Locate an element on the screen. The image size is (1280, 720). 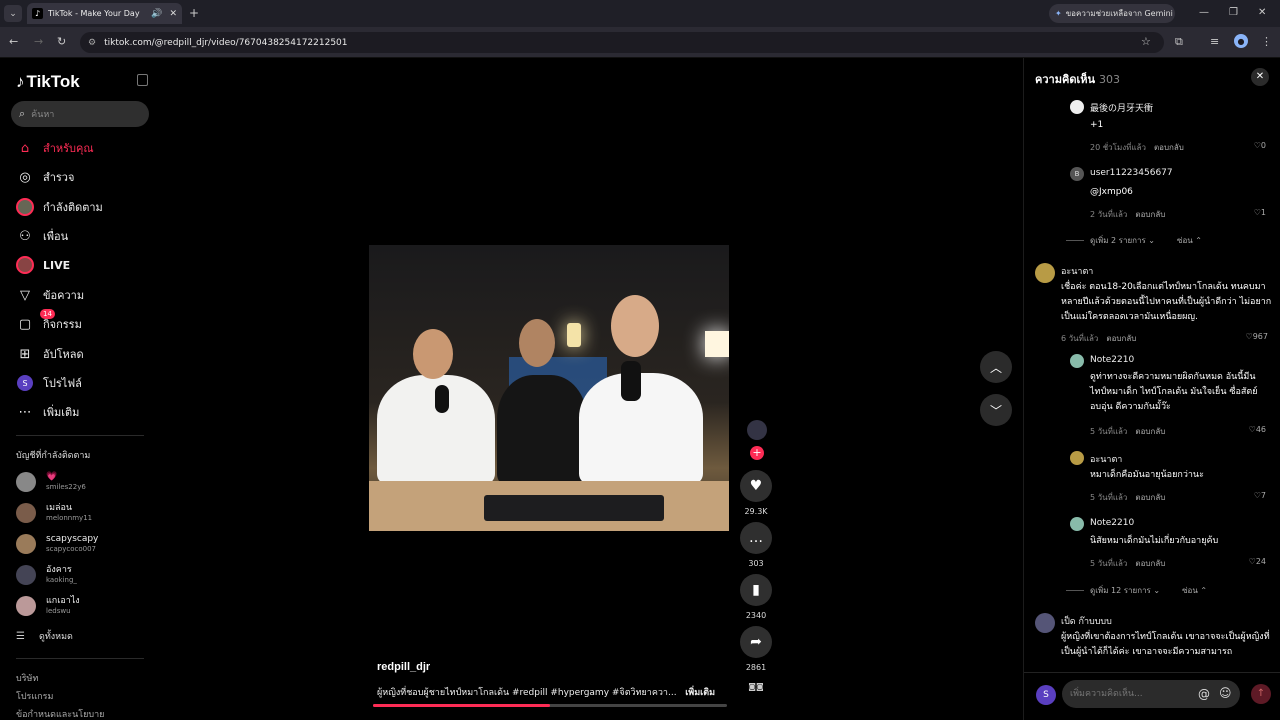
comment-author: 最後の月牙天衝 is located at coordinates (1121, 107).